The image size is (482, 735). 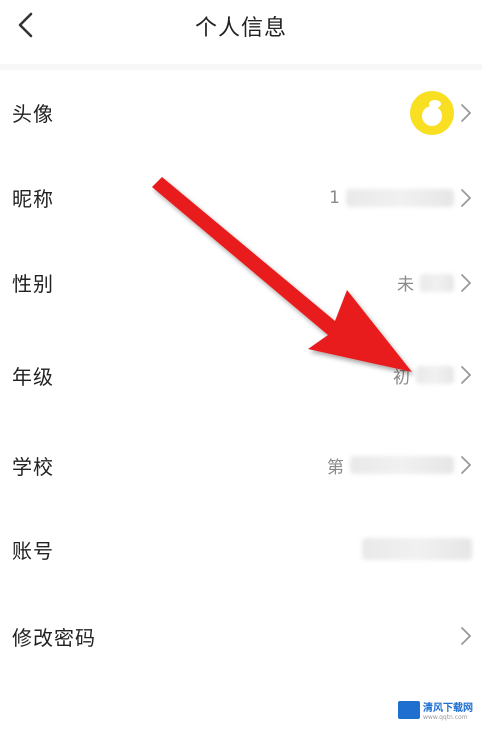 What do you see at coordinates (335, 467) in the screenshot?
I see `row-value: 第` at bounding box center [335, 467].